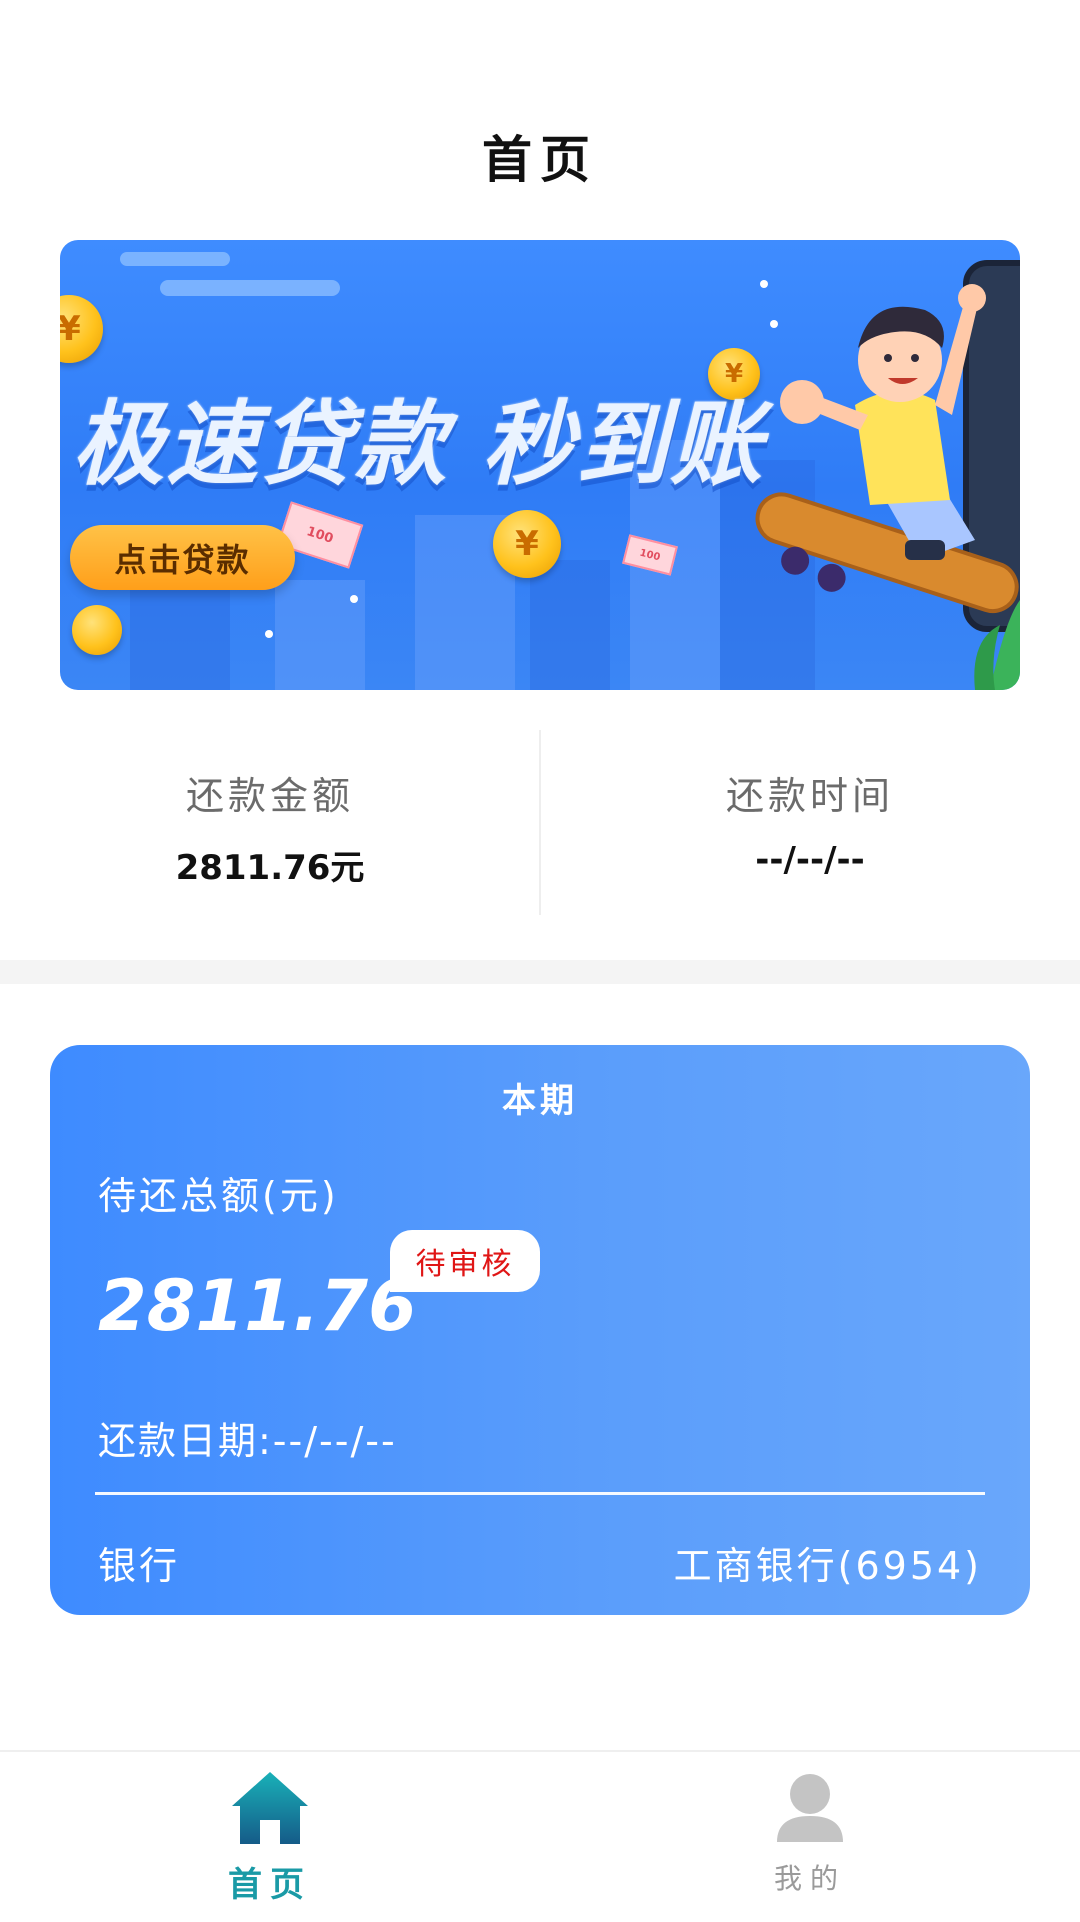 The height and width of the screenshot is (1922, 1080). I want to click on repay-date: 还款日期:--/--/--, so click(247, 1441).